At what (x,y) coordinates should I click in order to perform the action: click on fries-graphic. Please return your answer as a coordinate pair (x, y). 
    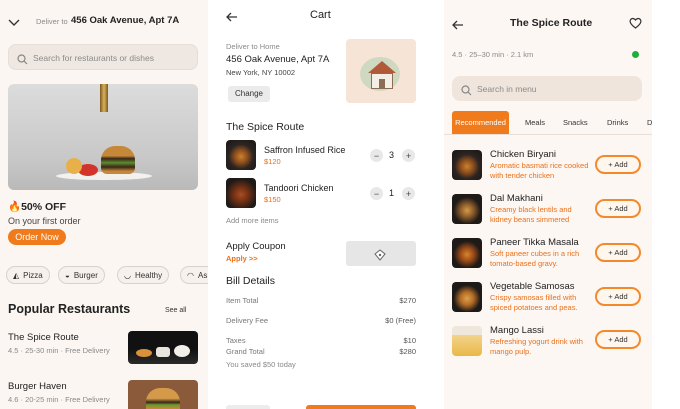
    Looking at the image, I should click on (74, 166).